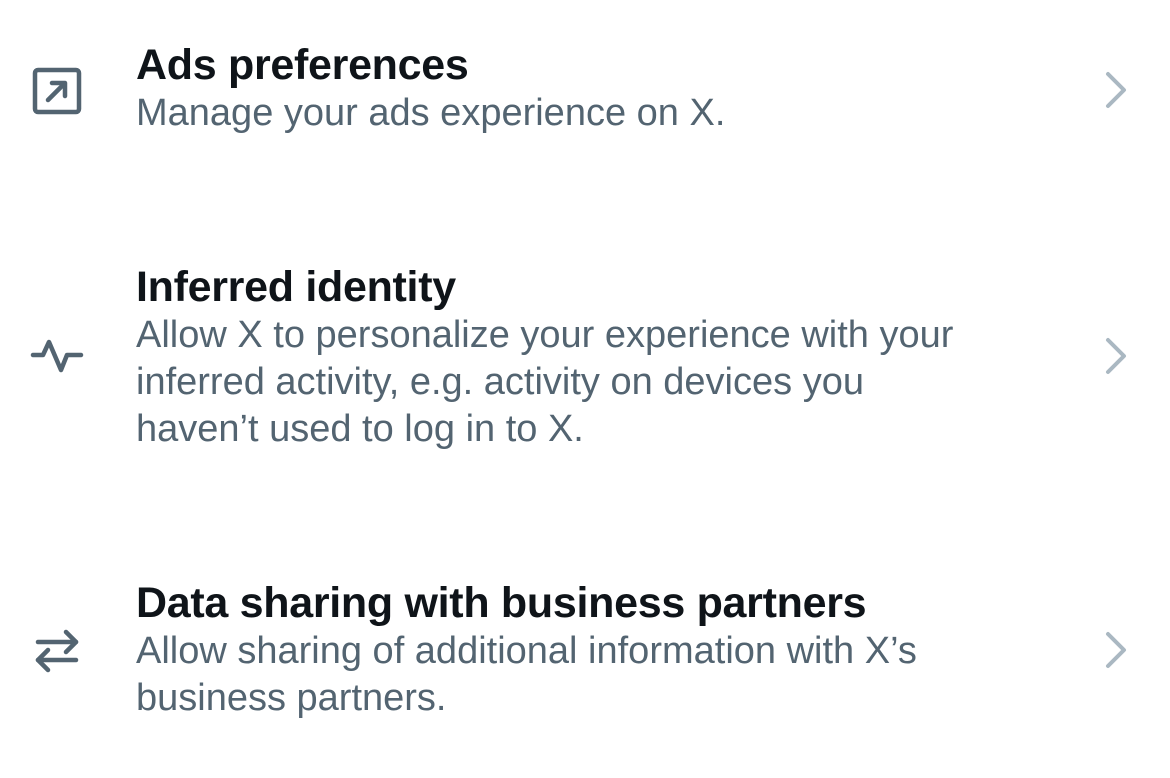 The image size is (1170, 778). Describe the element at coordinates (57, 355) in the screenshot. I see `activity-pulse-icon` at that location.